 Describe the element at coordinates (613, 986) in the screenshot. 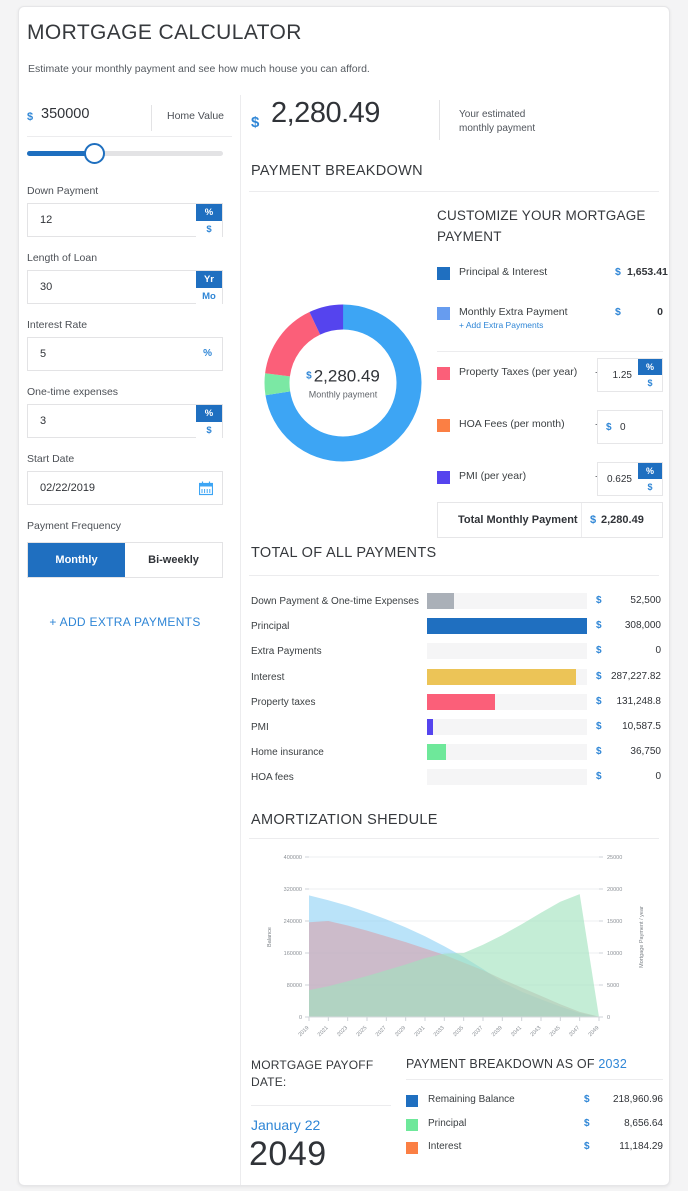

I see `svg-text: 5000` at that location.